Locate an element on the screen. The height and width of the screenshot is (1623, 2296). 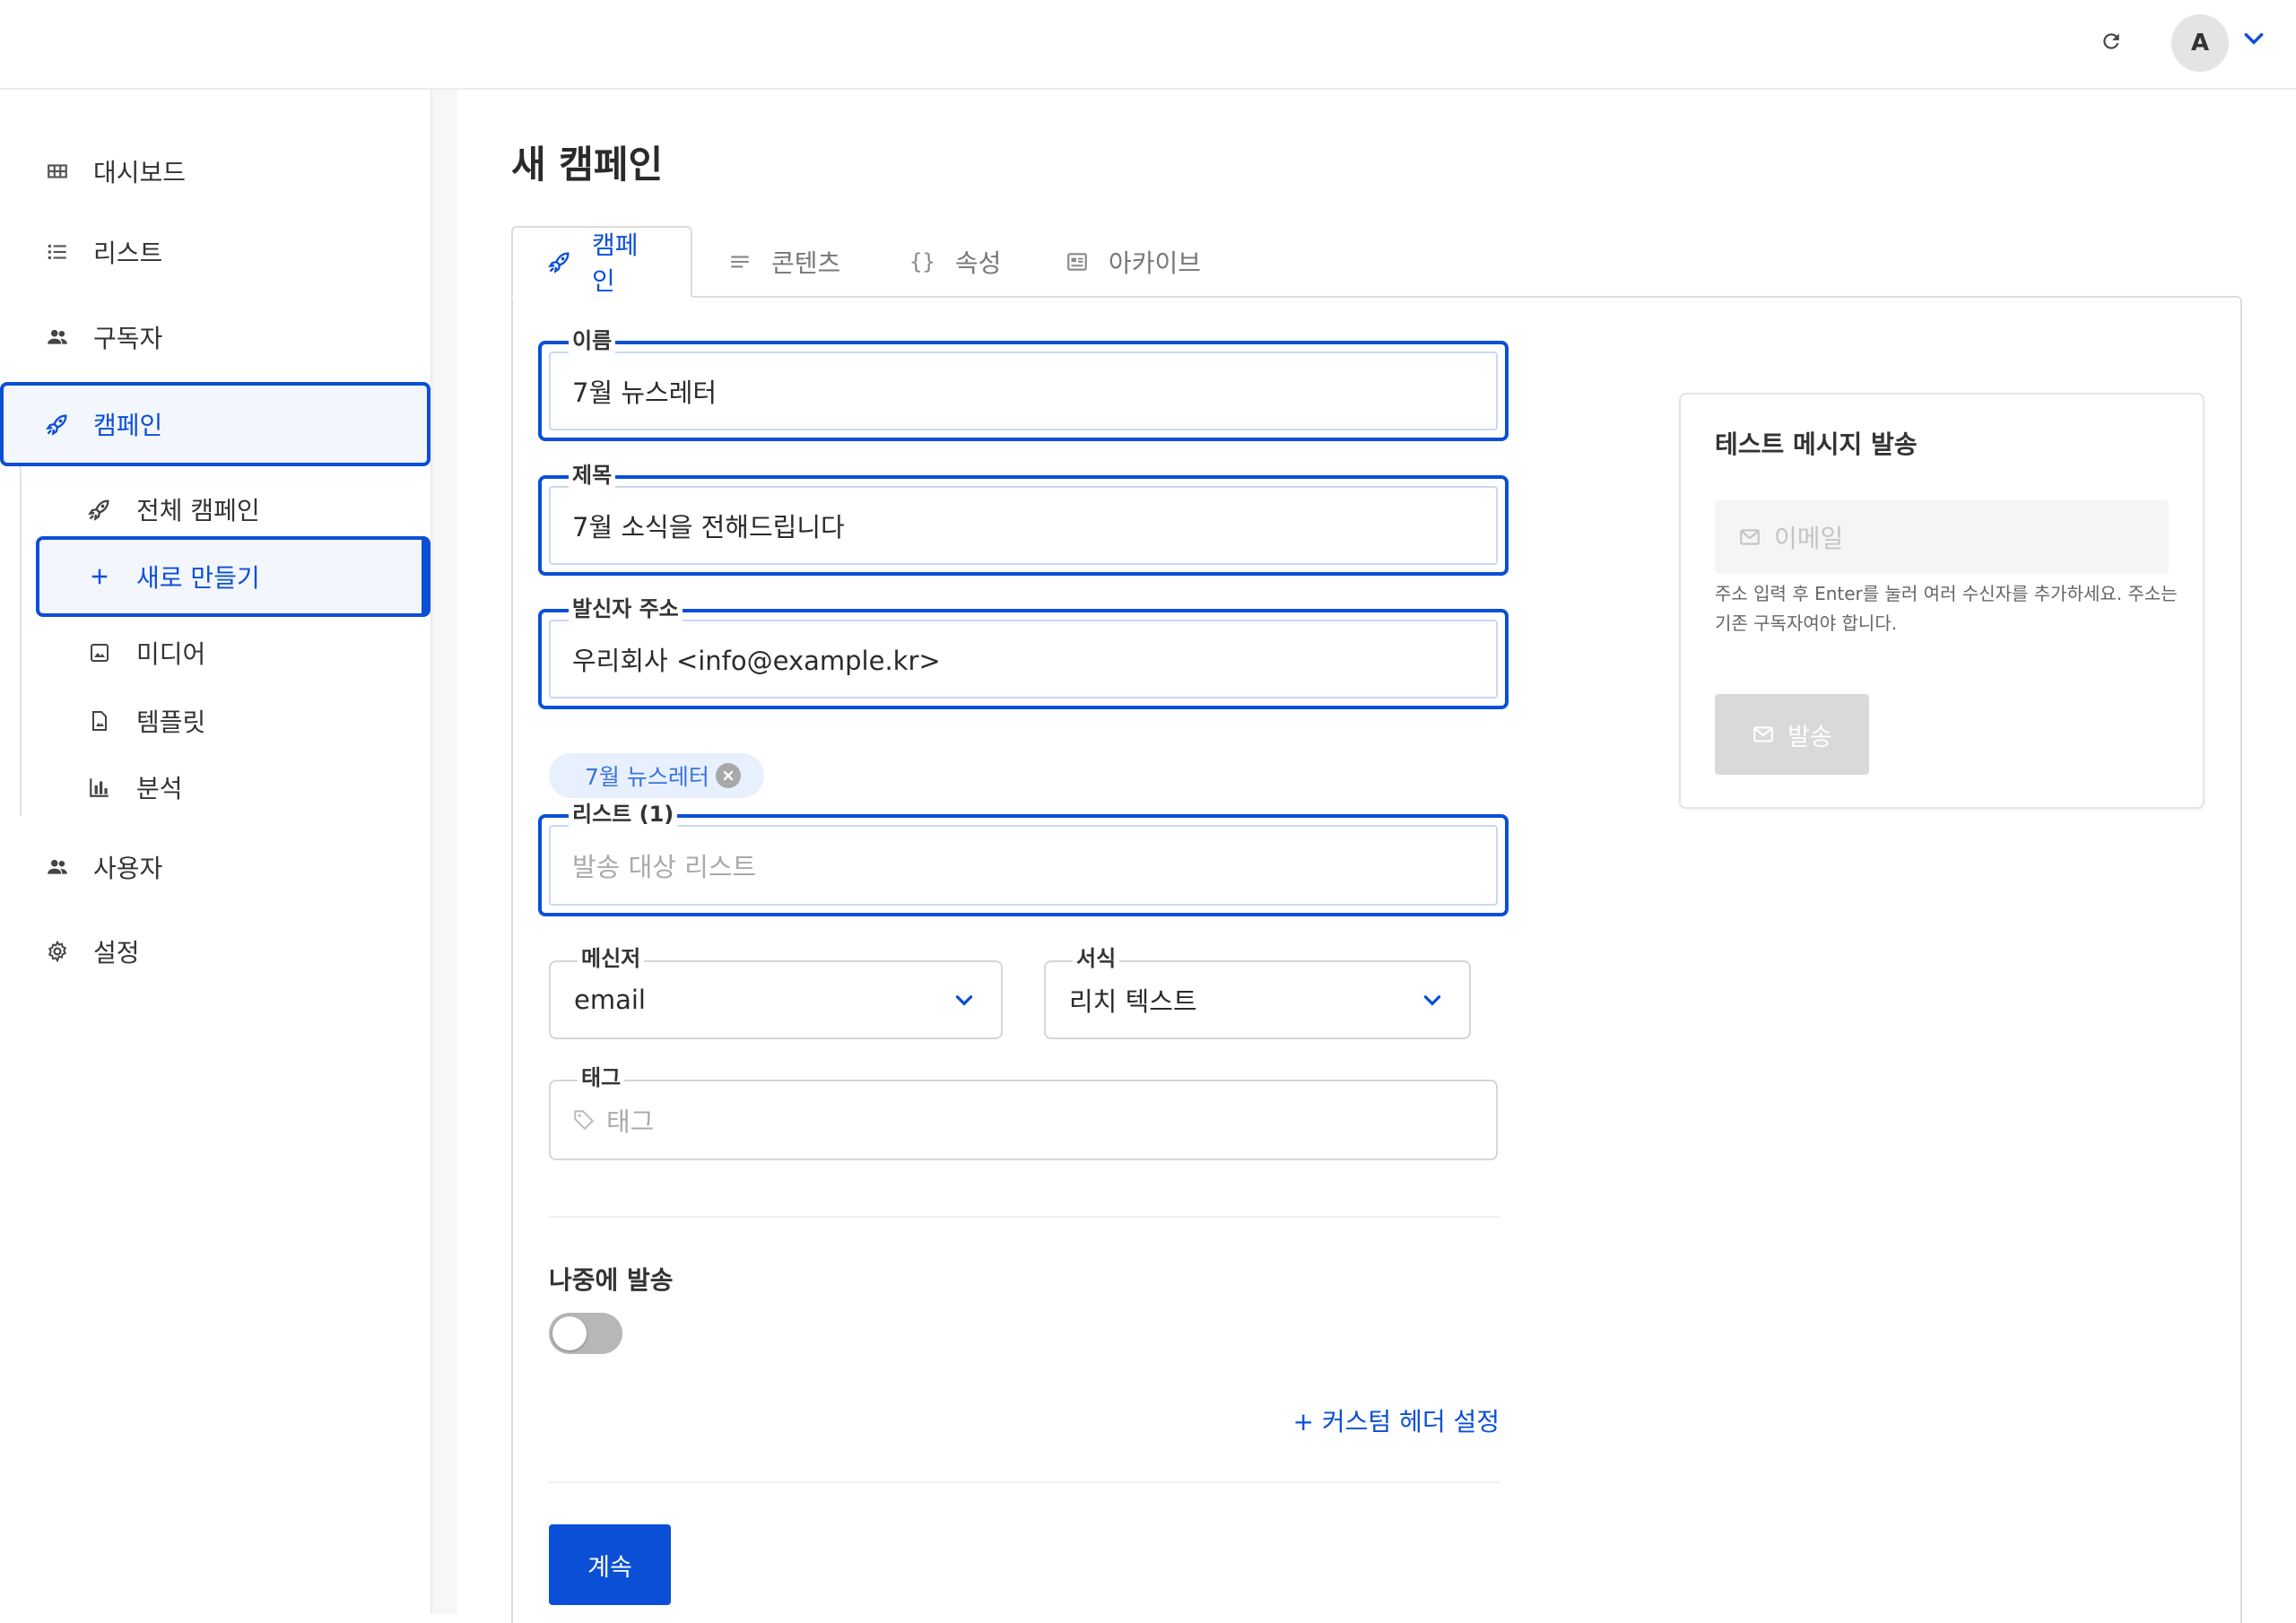
name-field: 이름 7월 뉴스레터 is located at coordinates (1023, 384).